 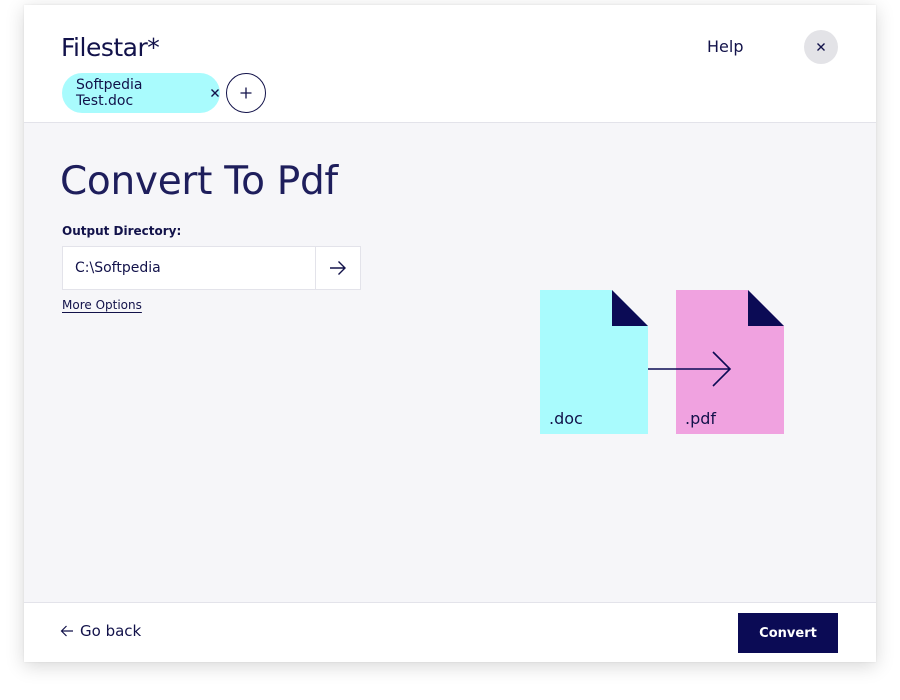 I want to click on arrow-left-icon, so click(x=66, y=631).